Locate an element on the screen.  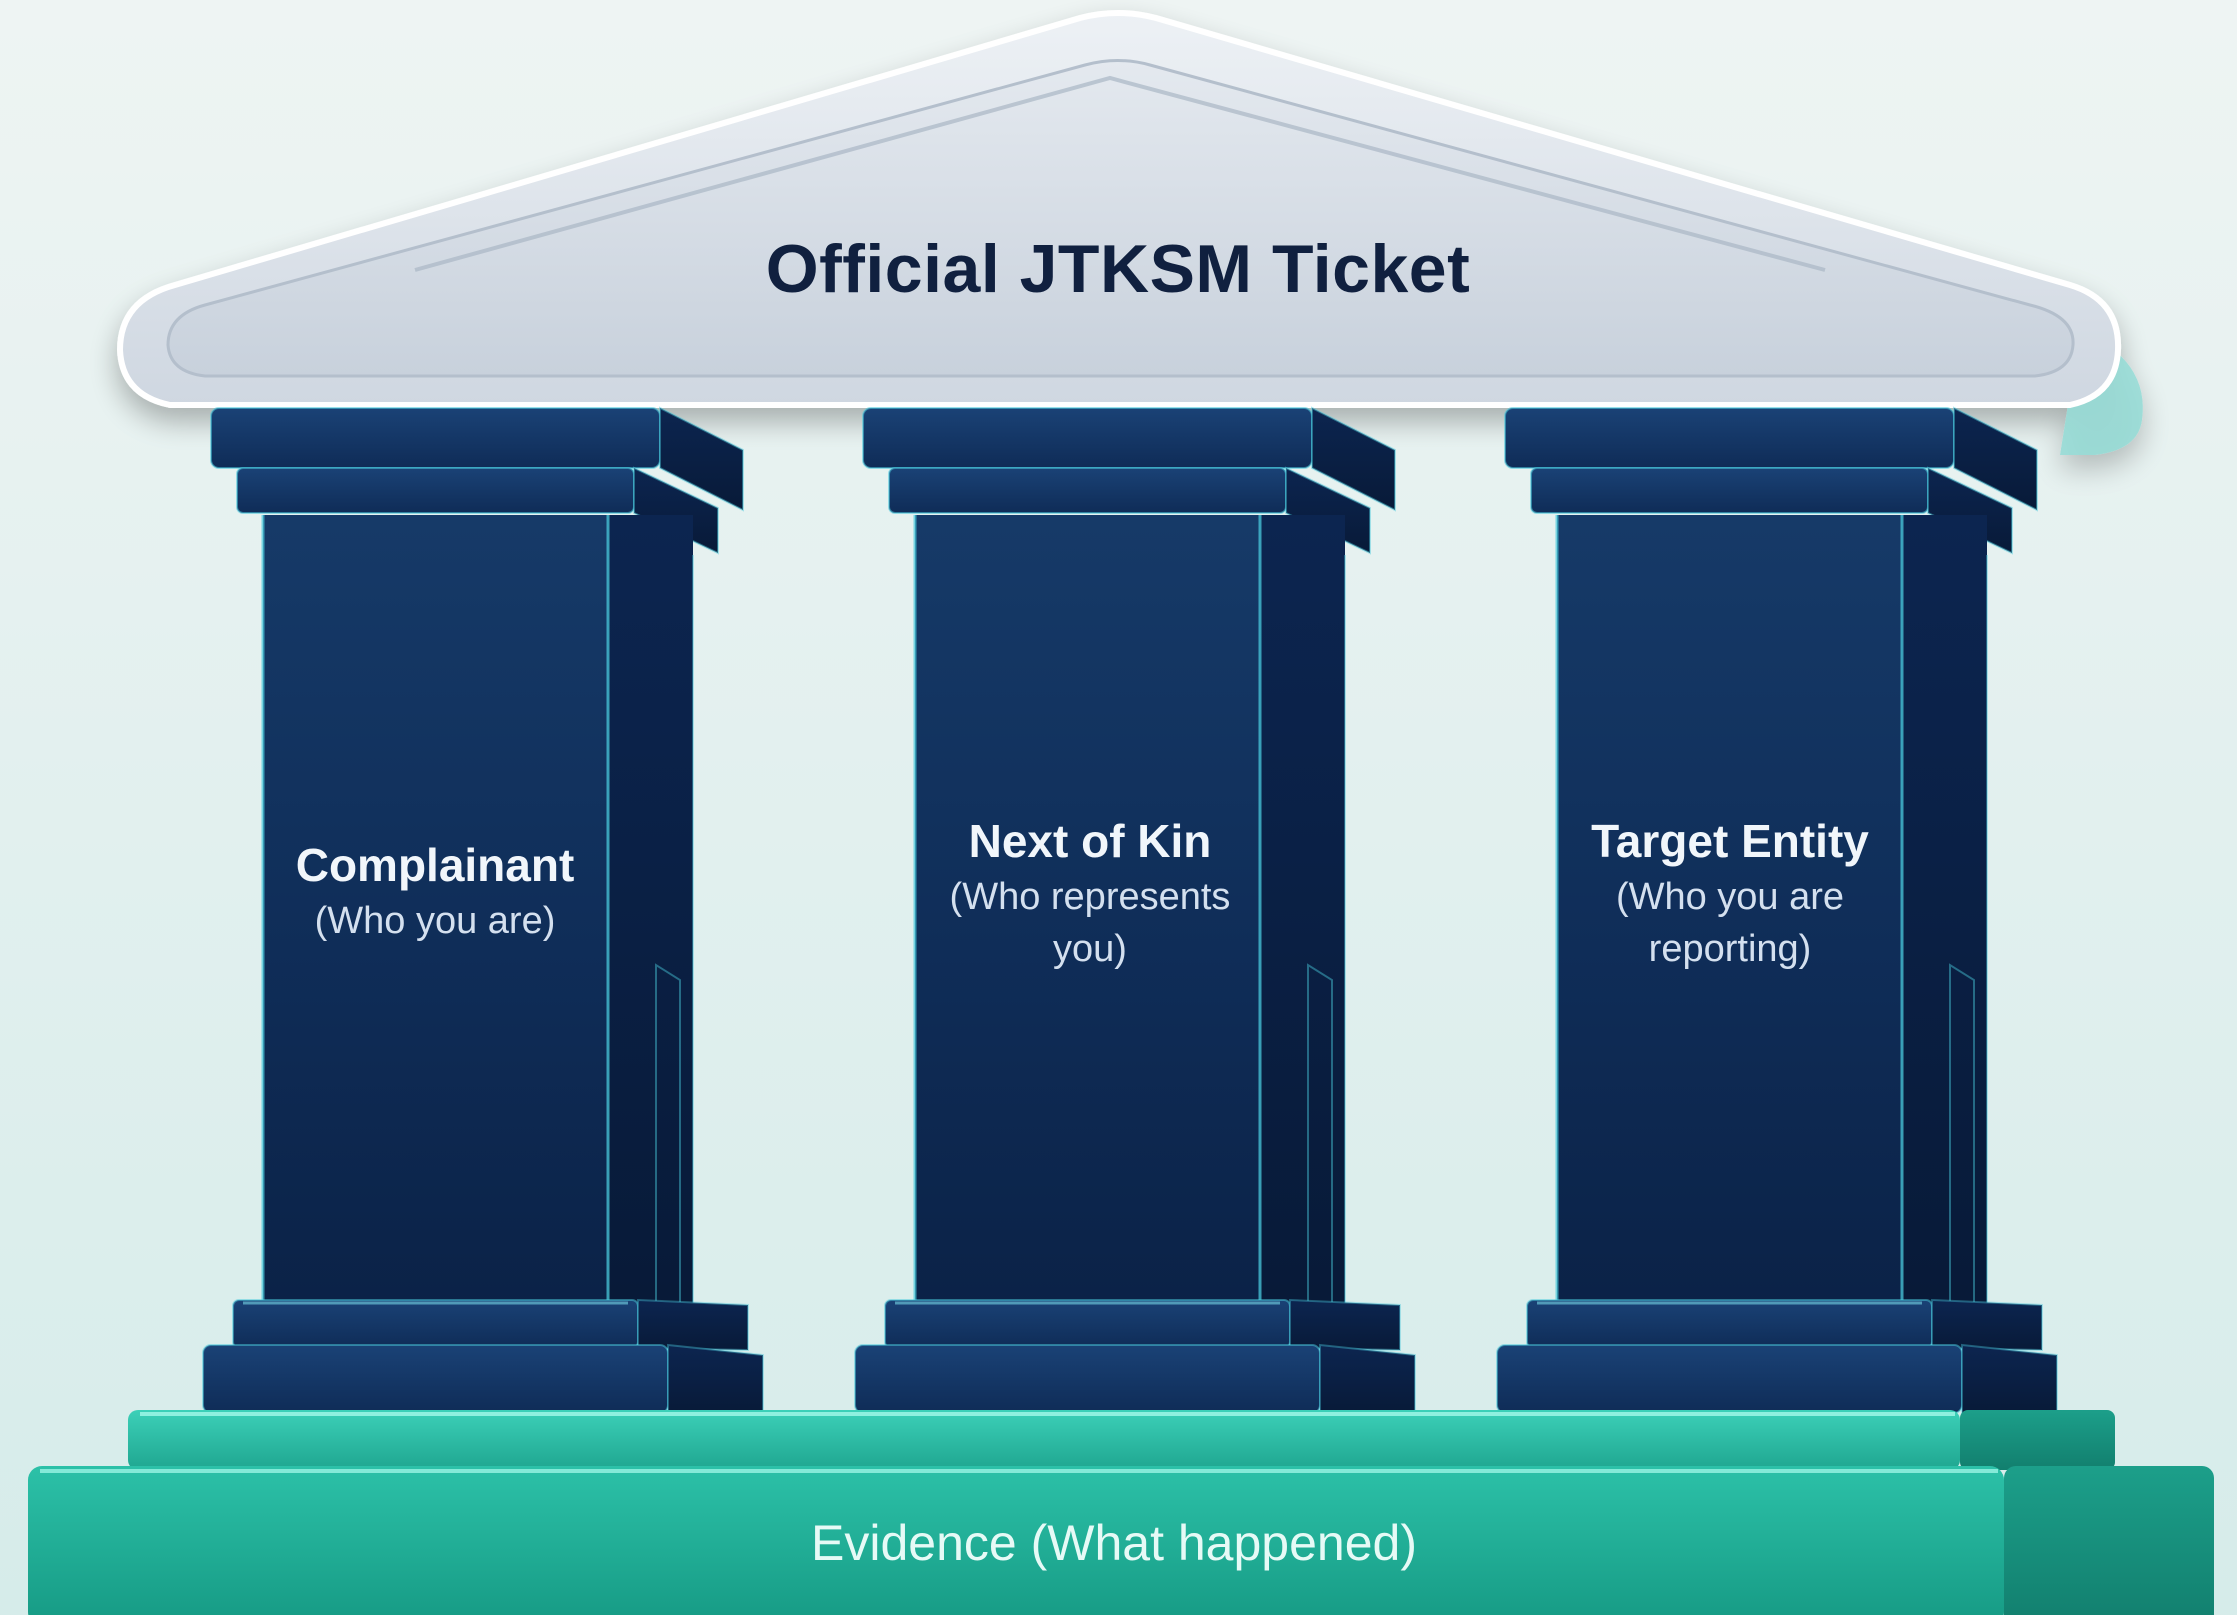
pillar-next-of-kin-subtitle-line2: you) is located at coordinates (1090, 949).